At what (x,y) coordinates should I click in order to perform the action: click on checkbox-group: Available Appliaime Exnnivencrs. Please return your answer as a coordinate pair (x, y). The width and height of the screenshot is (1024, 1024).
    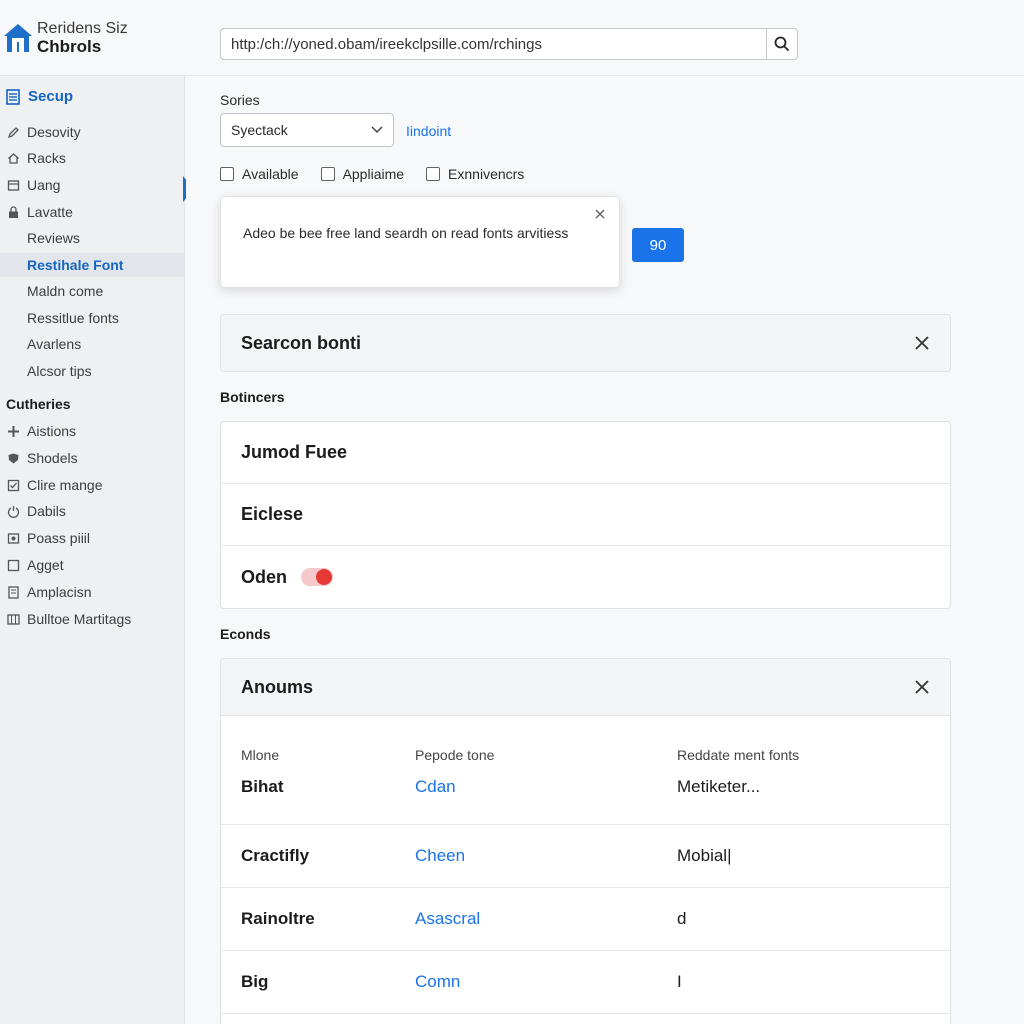
    Looking at the image, I should click on (383, 174).